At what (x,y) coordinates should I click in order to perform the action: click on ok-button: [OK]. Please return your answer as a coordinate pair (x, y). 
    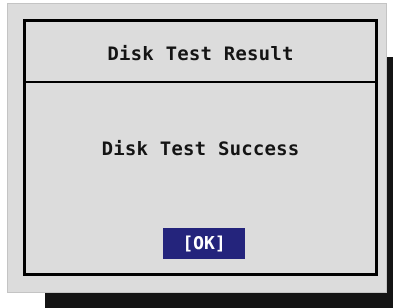
    Looking at the image, I should click on (204, 243).